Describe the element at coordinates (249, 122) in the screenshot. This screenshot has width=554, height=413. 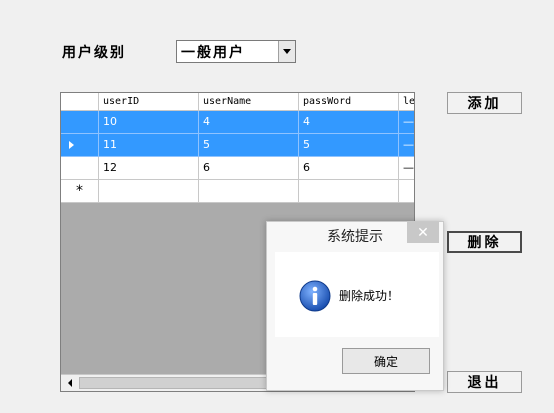
I see `cell-username: 4` at that location.